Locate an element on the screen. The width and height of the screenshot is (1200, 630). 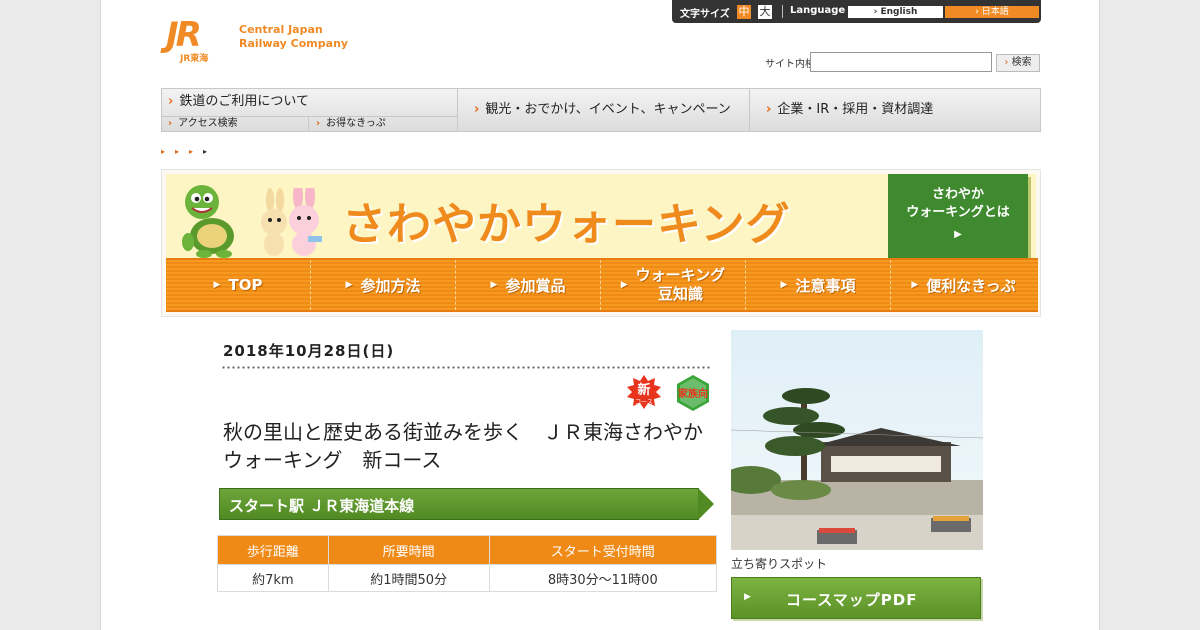
banner-nav-walking-tips: ▶ ウォーキング 豆知識 is located at coordinates (673, 285).